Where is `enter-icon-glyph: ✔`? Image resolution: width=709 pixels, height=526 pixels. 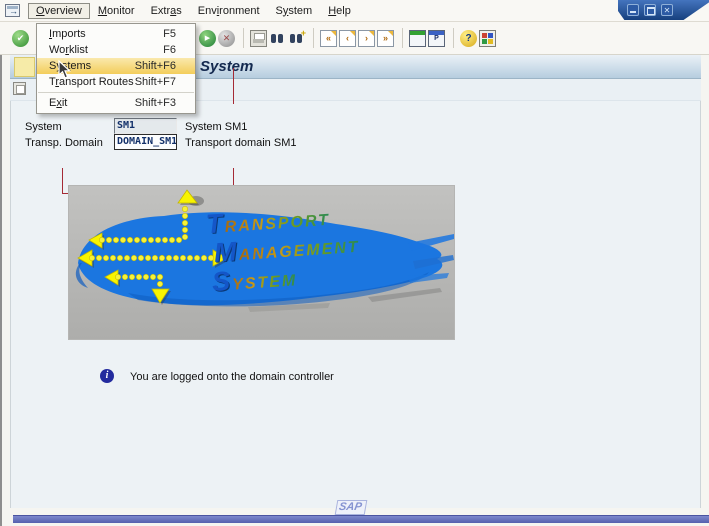 enter-icon-glyph: ✔ is located at coordinates (20, 37).